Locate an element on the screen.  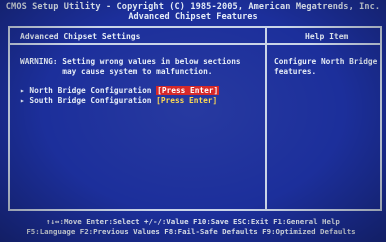
right-header-divider is located at coordinates (323, 44).